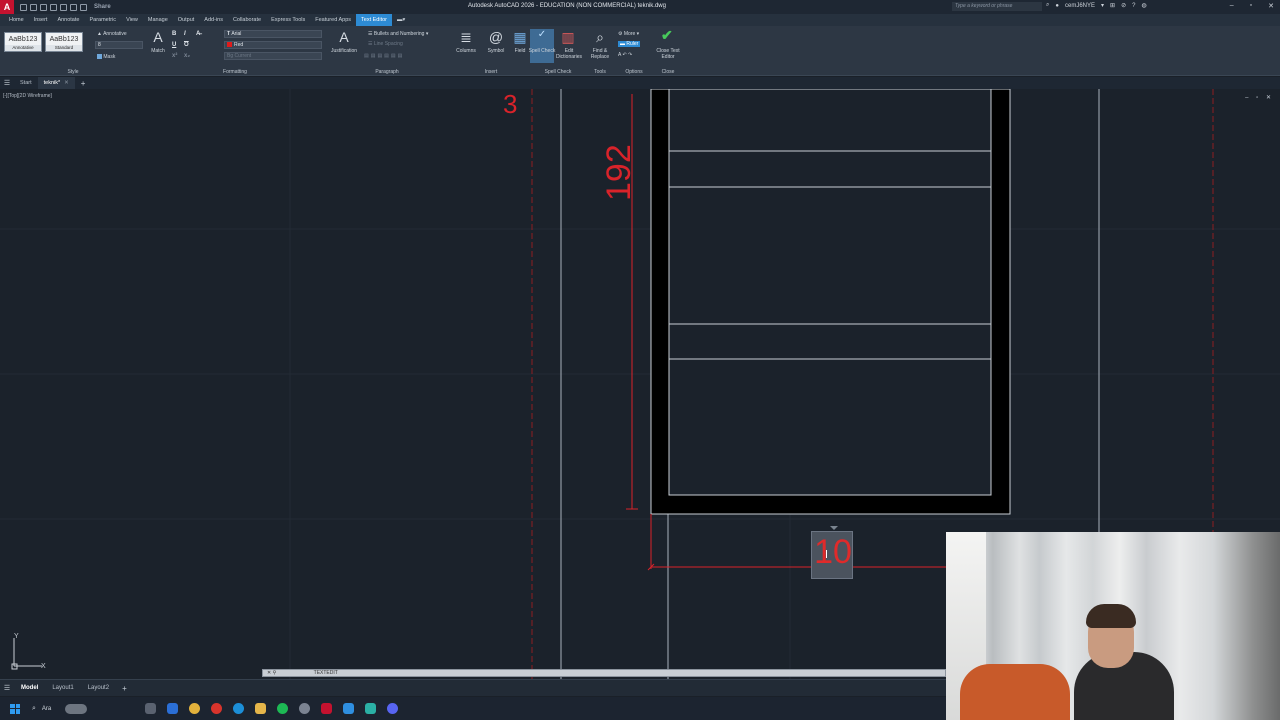  I want to click on style-swatch-annotative: AaBb123 Annotative, so click(23, 42).